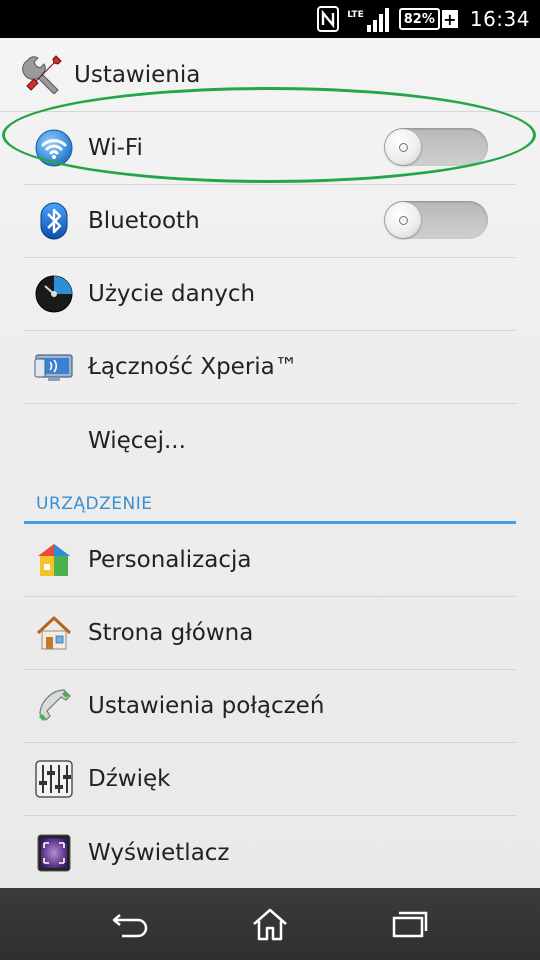 This screenshot has width=540, height=960. I want to click on wifi-icon, so click(54, 148).